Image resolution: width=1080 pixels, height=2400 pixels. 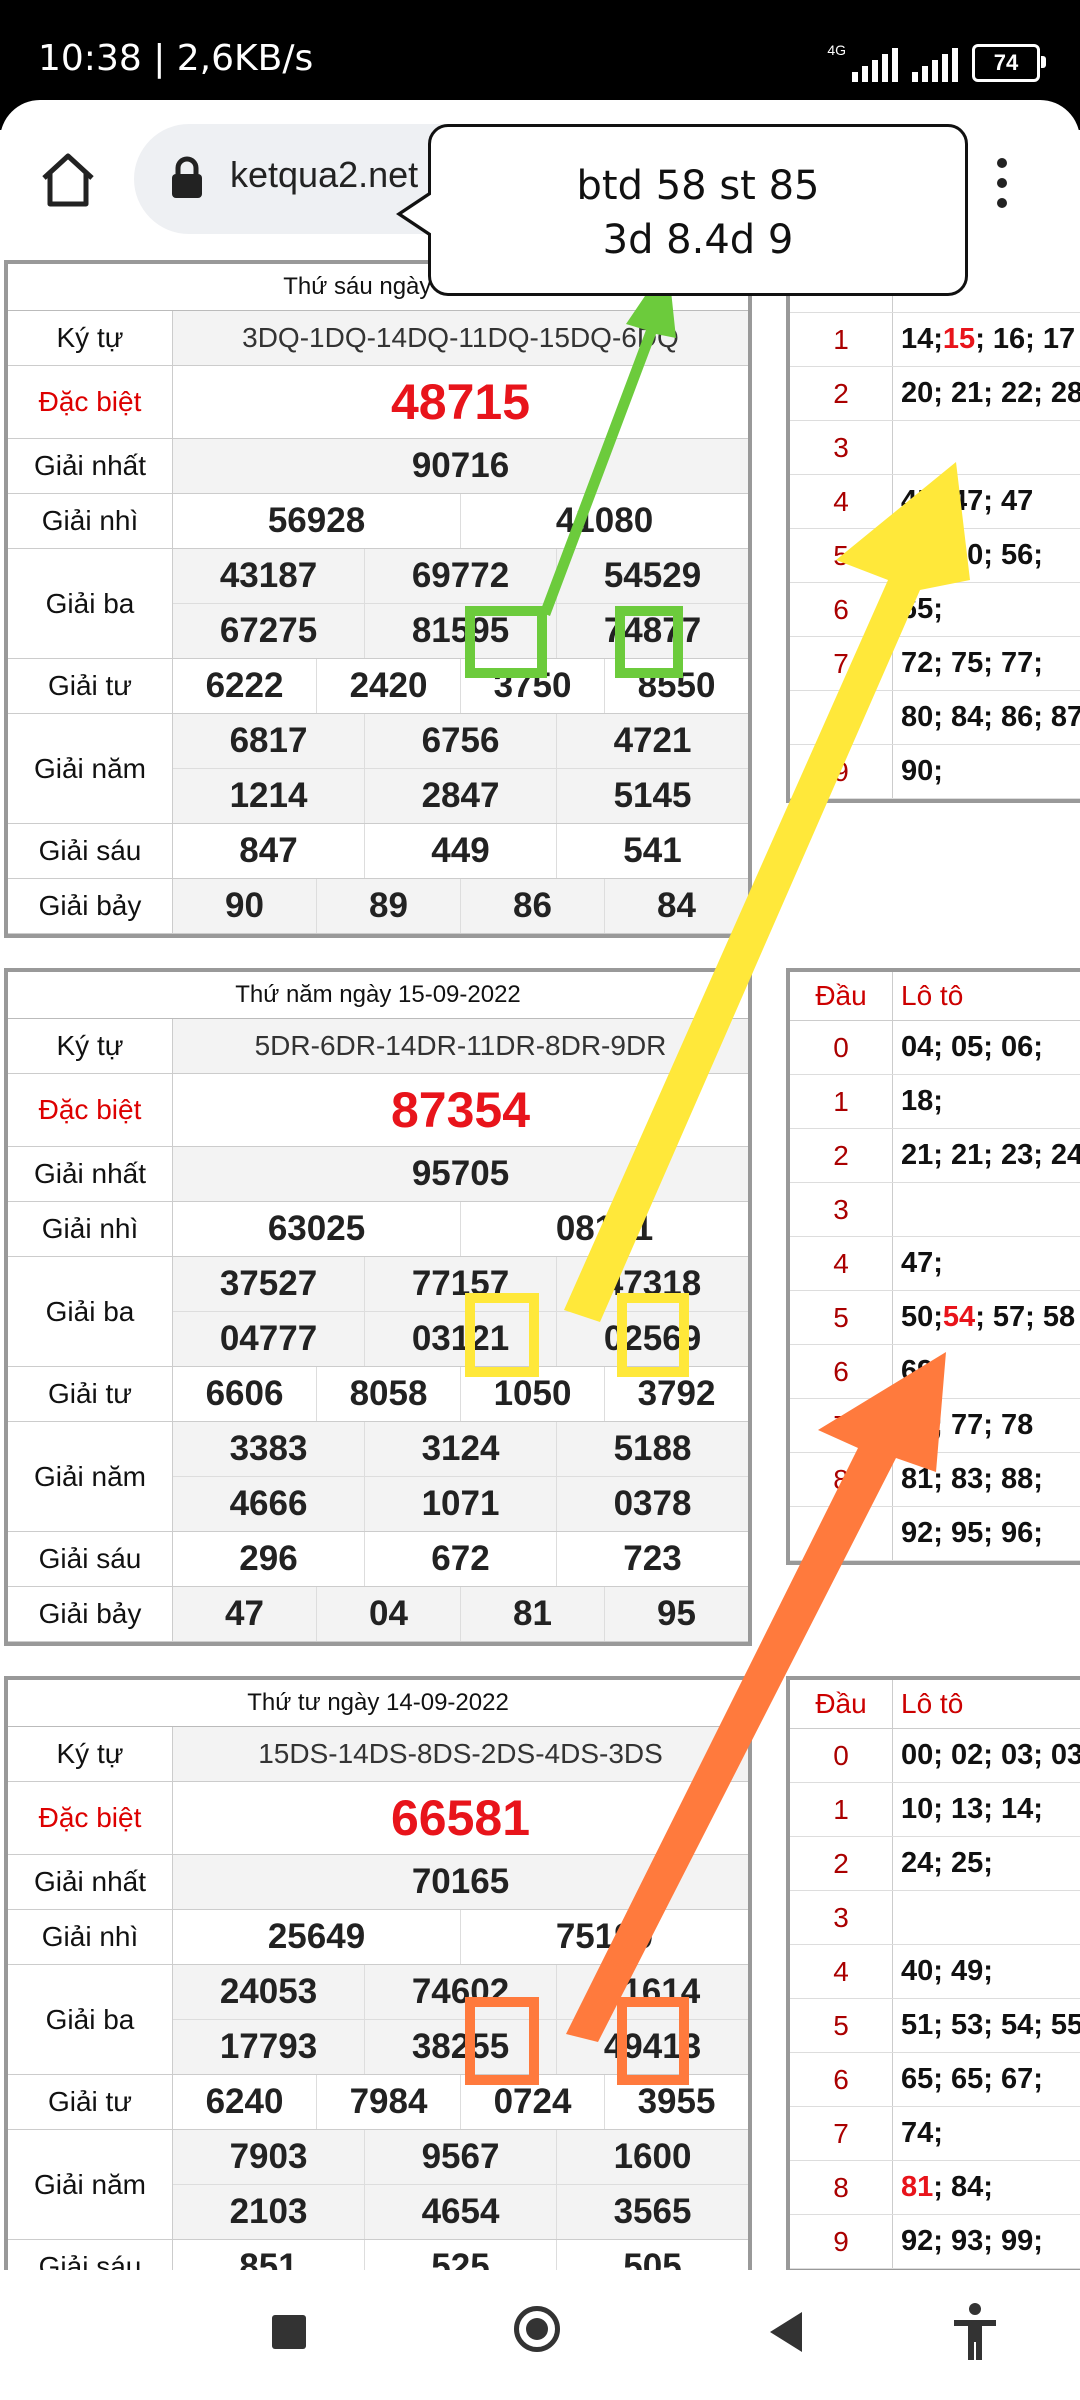 What do you see at coordinates (388, 1394) in the screenshot?
I see `prize-number: 8058` at bounding box center [388, 1394].